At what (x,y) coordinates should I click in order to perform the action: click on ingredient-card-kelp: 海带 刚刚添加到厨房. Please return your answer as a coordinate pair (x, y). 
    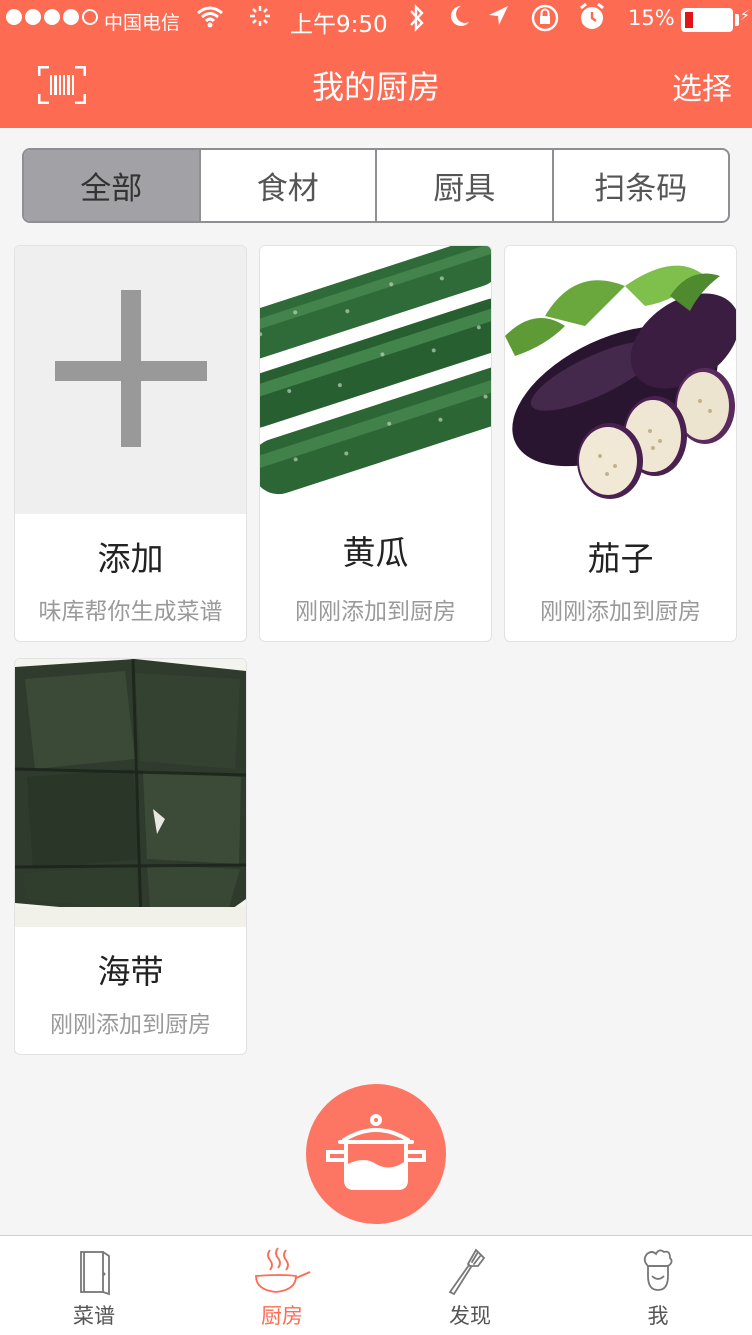
    Looking at the image, I should click on (130, 856).